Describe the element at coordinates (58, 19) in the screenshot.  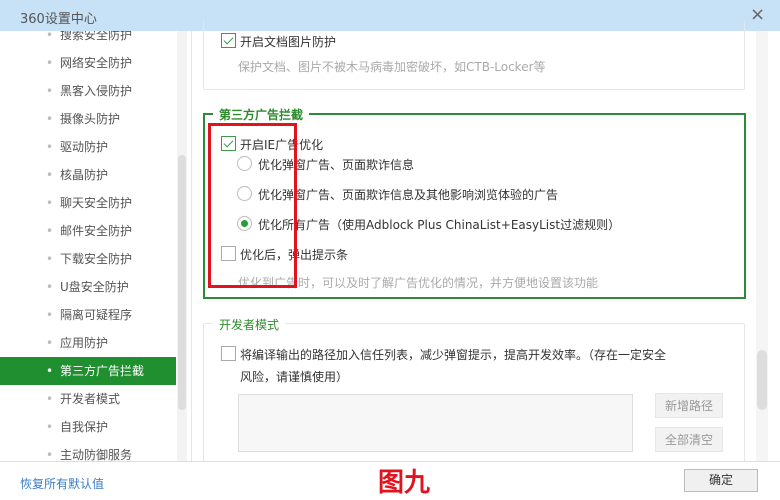
I see `window-title: 360设置中心` at that location.